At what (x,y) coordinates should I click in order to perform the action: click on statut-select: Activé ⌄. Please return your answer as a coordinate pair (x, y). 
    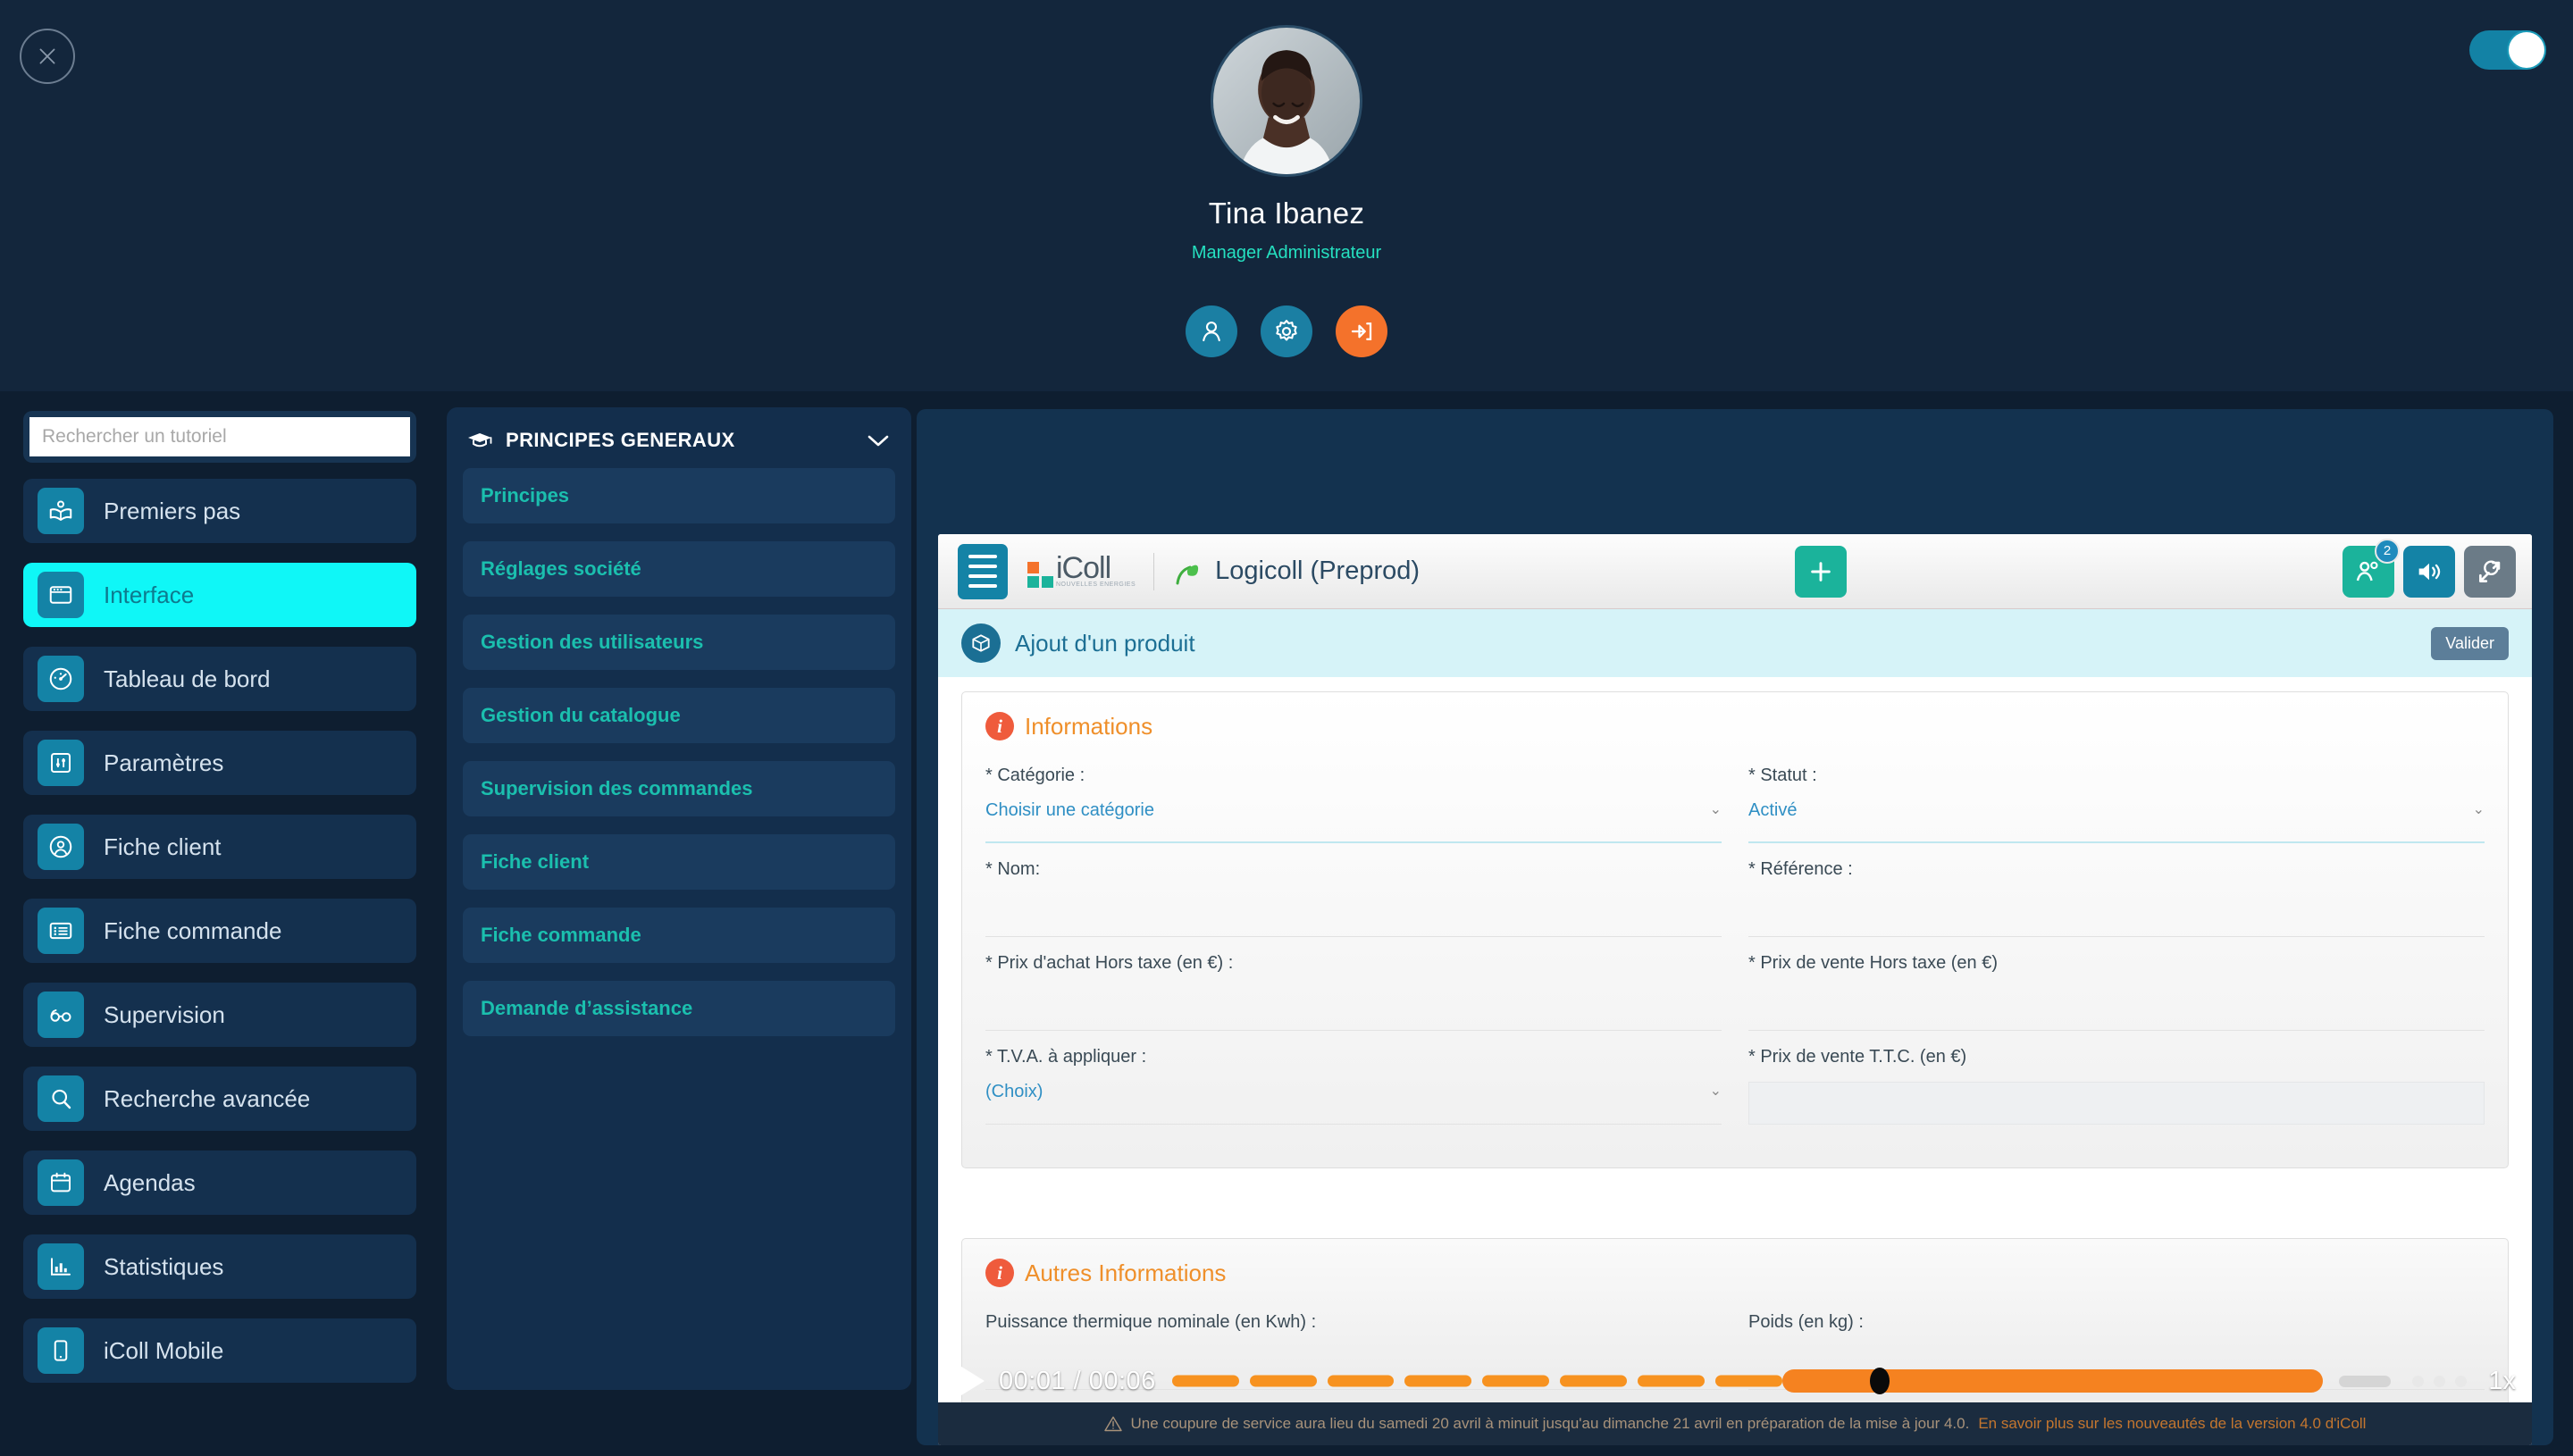
    Looking at the image, I should click on (2116, 821).